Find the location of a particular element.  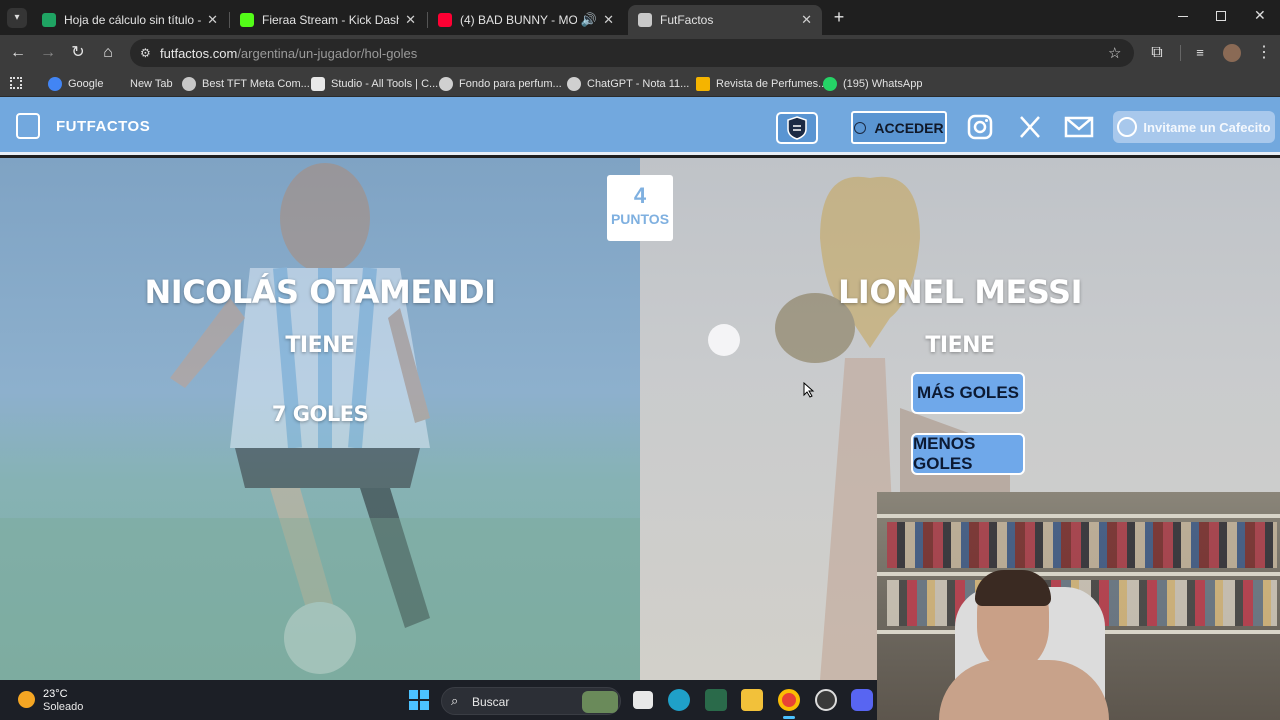

league-shield-button is located at coordinates (797, 128).